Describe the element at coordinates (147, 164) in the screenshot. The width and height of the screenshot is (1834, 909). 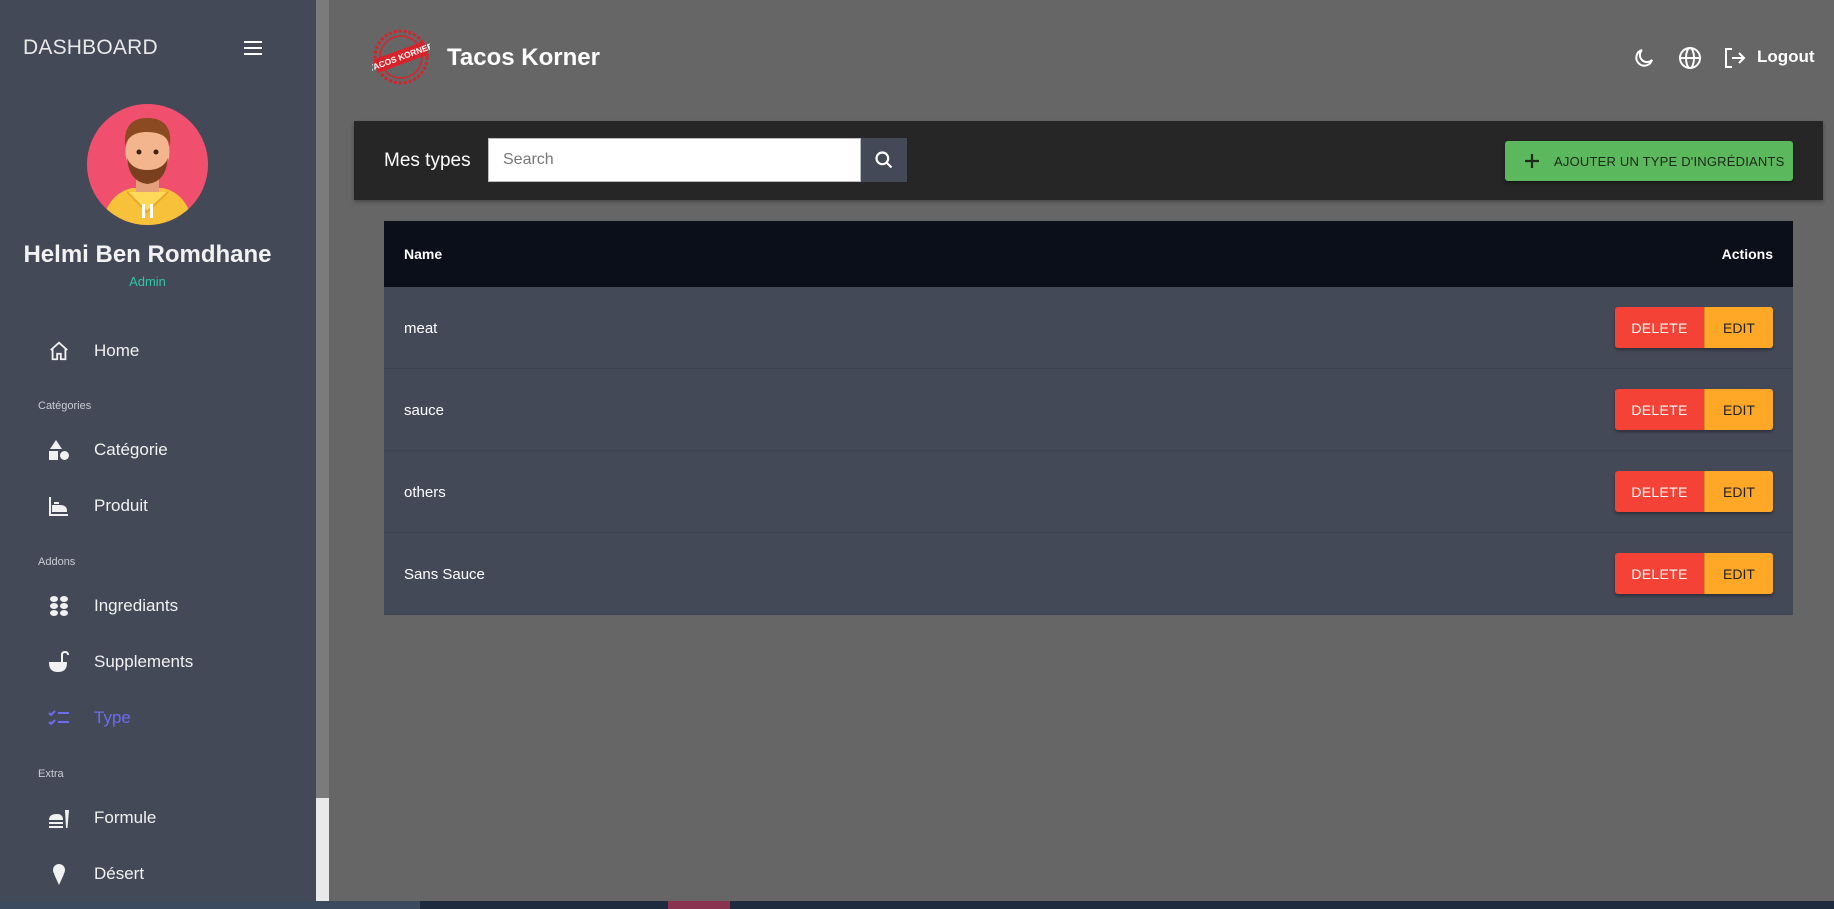
I see `avatar` at that location.